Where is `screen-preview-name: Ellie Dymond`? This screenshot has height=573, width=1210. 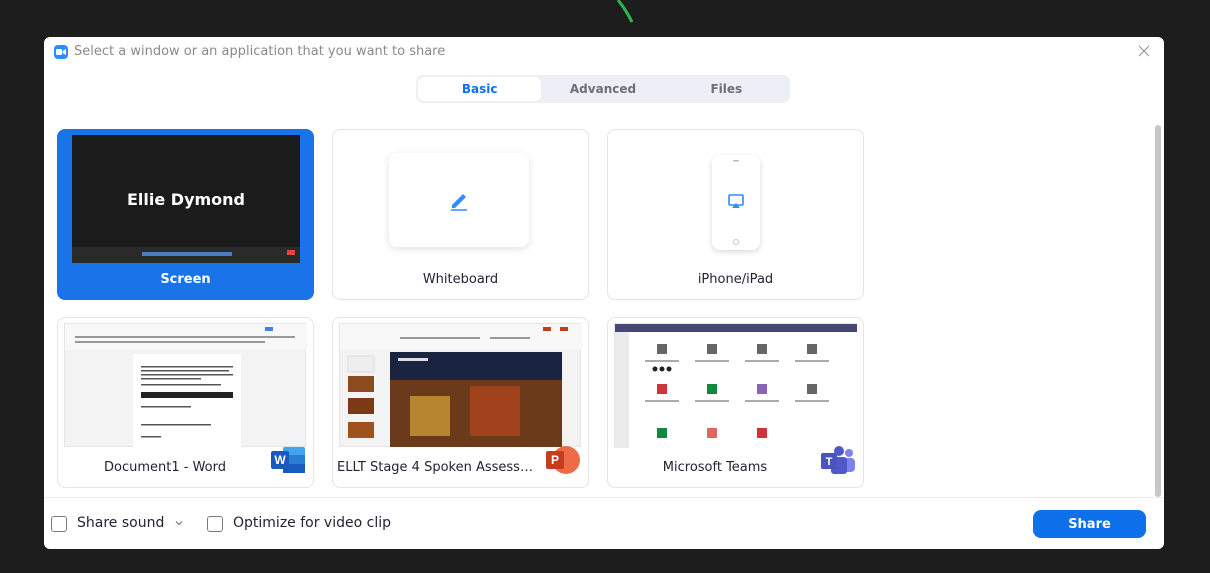
screen-preview-name: Ellie Dymond is located at coordinates (186, 199).